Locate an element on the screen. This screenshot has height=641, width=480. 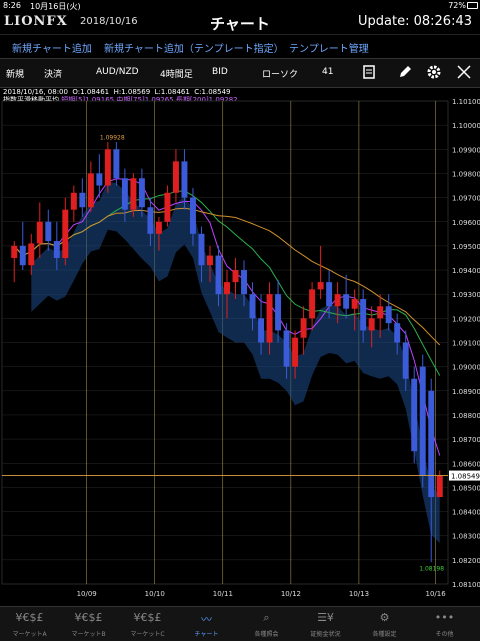
y-tick-label: 1.09400 is located at coordinates (466, 271).